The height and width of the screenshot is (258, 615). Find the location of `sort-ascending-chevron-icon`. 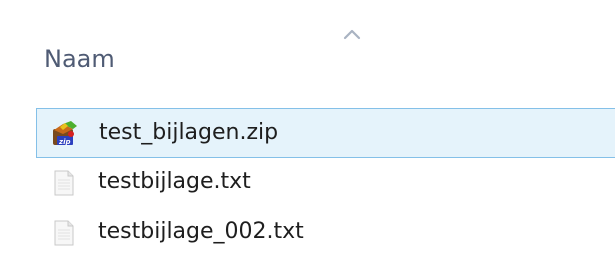

sort-ascending-chevron-icon is located at coordinates (352, 33).